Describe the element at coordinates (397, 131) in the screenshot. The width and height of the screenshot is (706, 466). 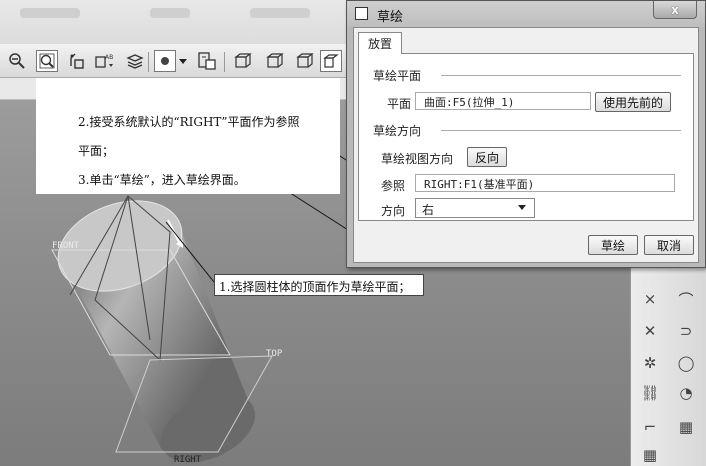
I see `sketch-orientation-group-title: 草绘方向` at that location.